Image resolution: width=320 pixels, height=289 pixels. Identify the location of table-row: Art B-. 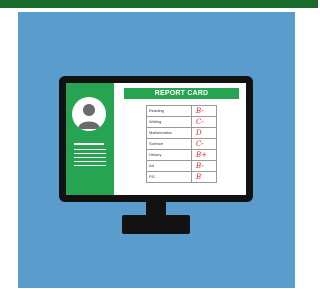
(181, 166).